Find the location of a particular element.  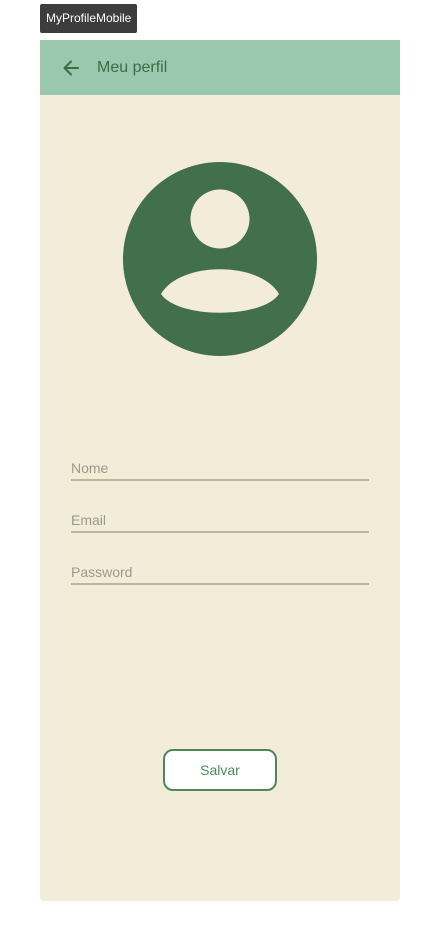

email-field-wrapper is located at coordinates (220, 521).